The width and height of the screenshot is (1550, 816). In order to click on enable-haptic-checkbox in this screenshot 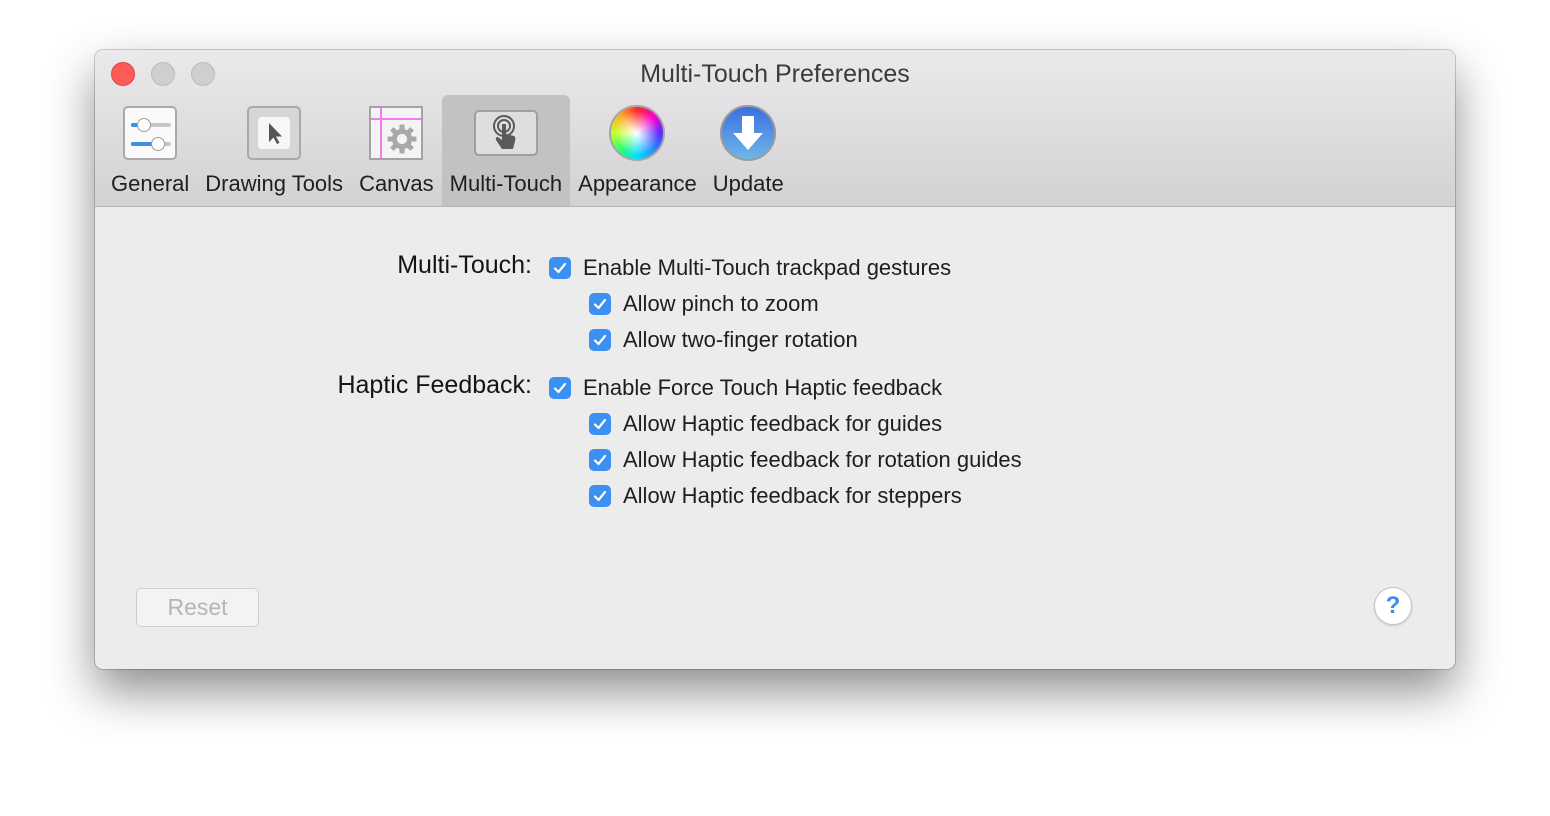, I will do `click(560, 388)`.